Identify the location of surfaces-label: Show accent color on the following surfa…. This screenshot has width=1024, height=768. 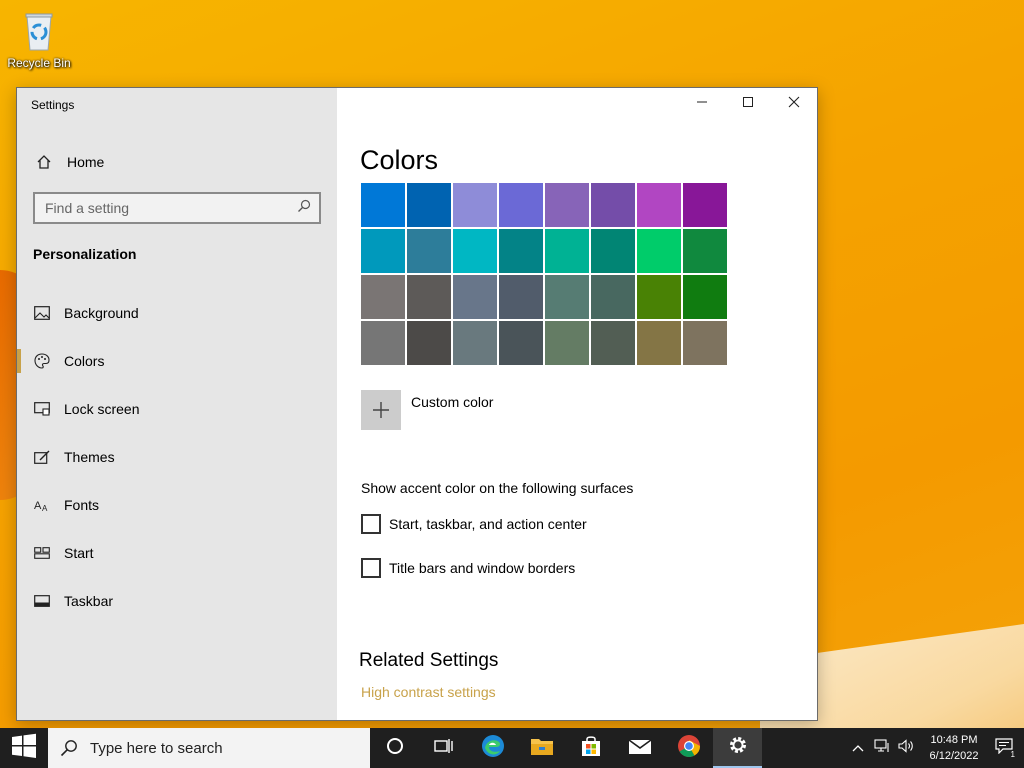
(497, 488).